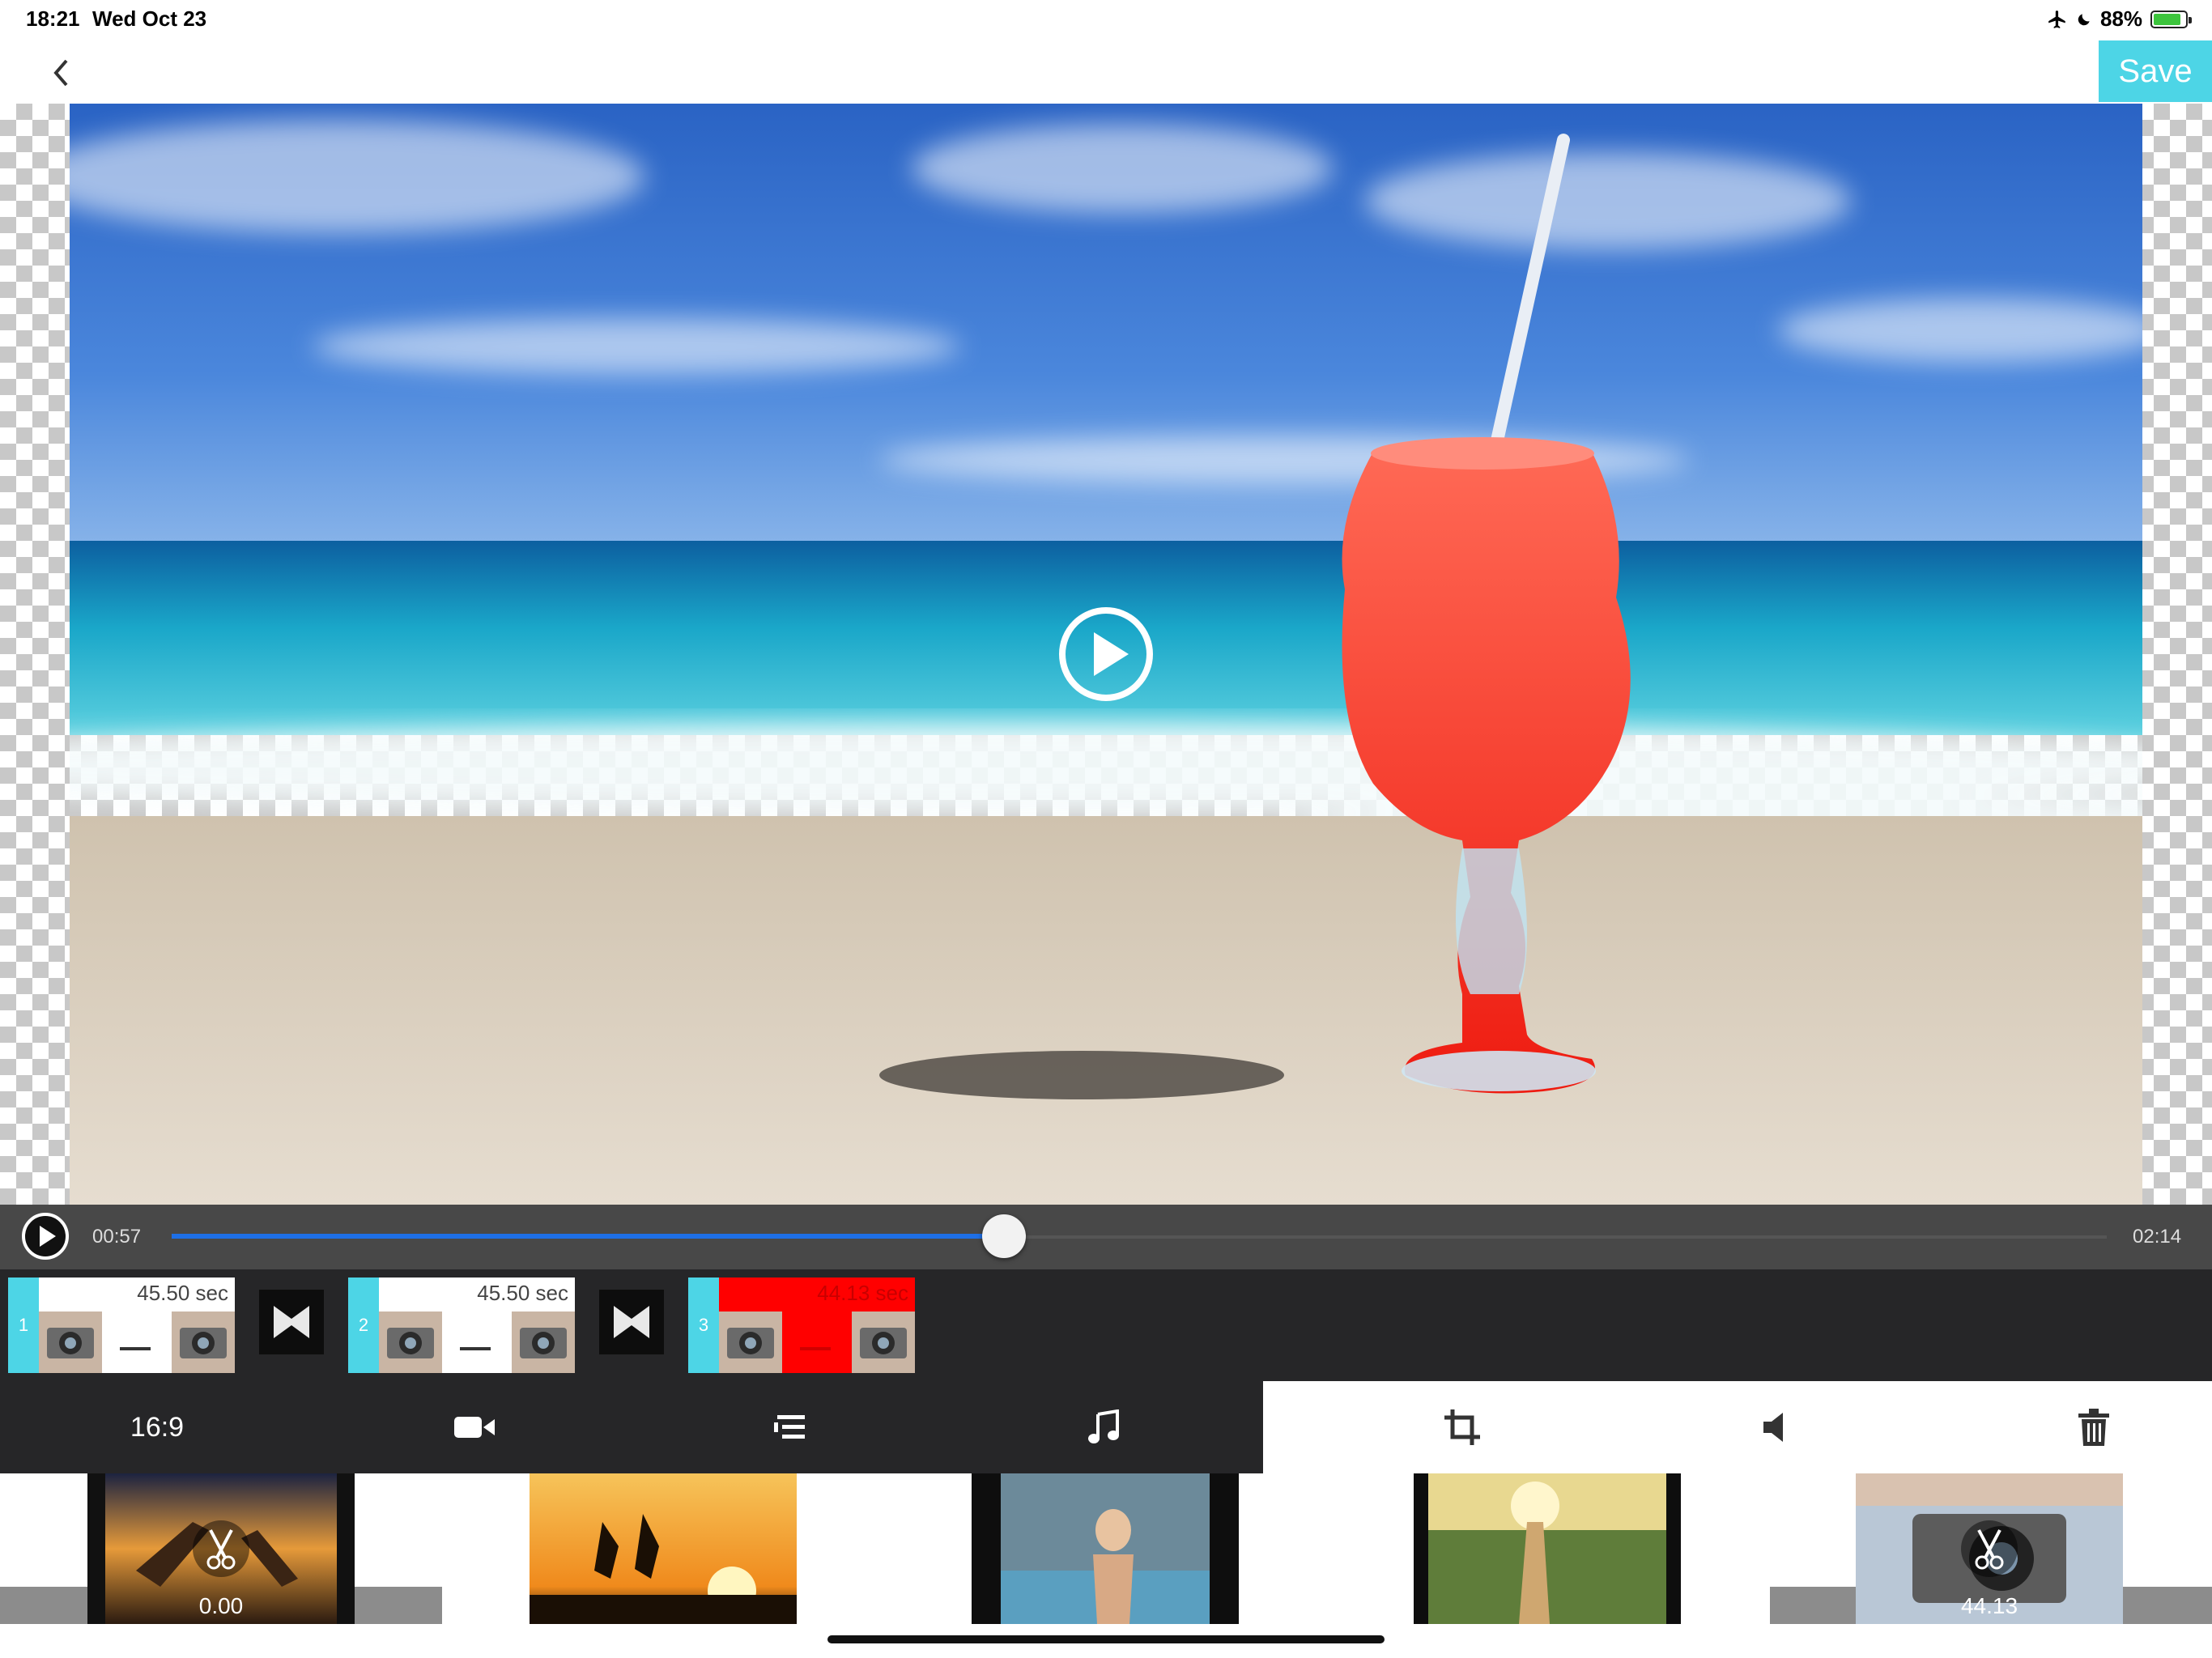  I want to click on volume-button, so click(1777, 1427).